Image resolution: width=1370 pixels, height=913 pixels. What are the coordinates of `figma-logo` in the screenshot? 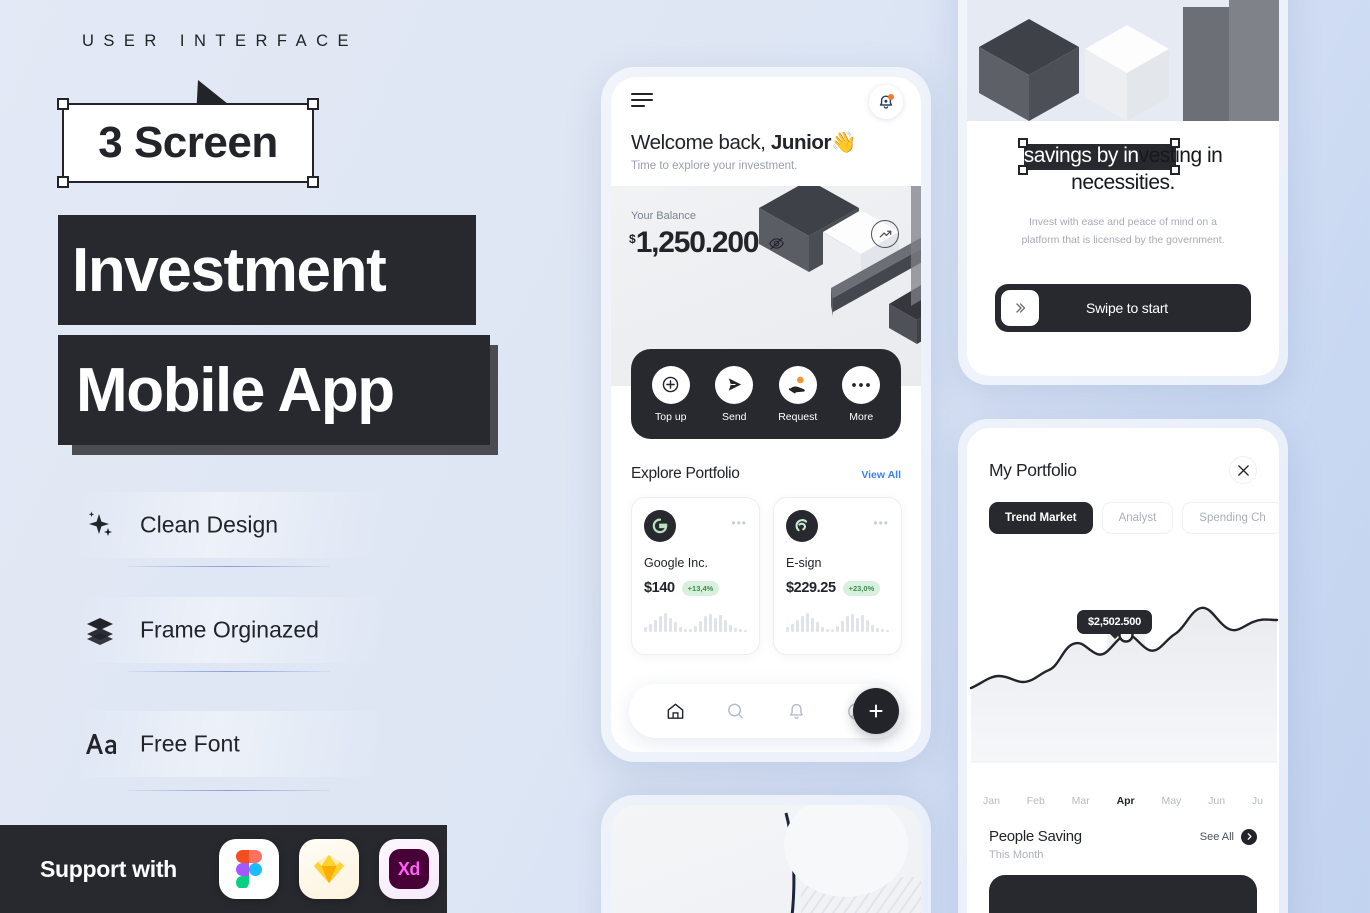 It's located at (248, 869).